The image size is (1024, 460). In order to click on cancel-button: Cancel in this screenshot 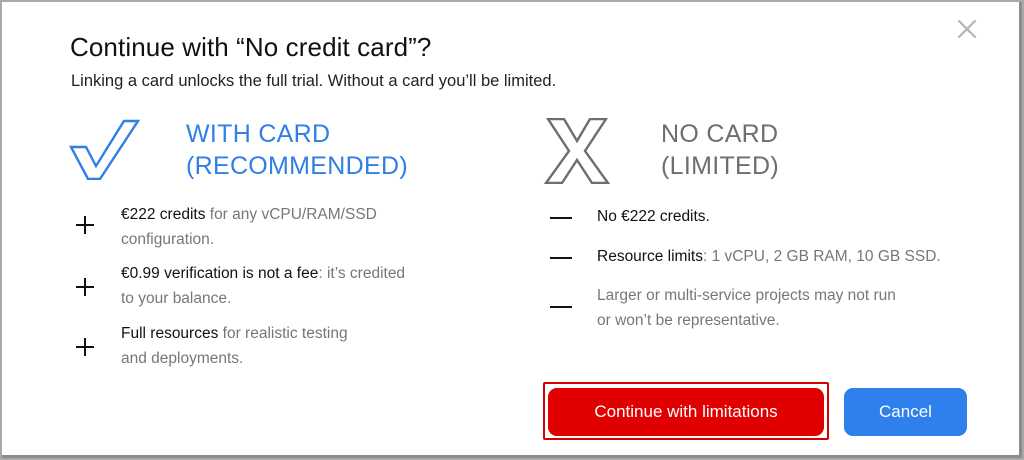, I will do `click(905, 412)`.